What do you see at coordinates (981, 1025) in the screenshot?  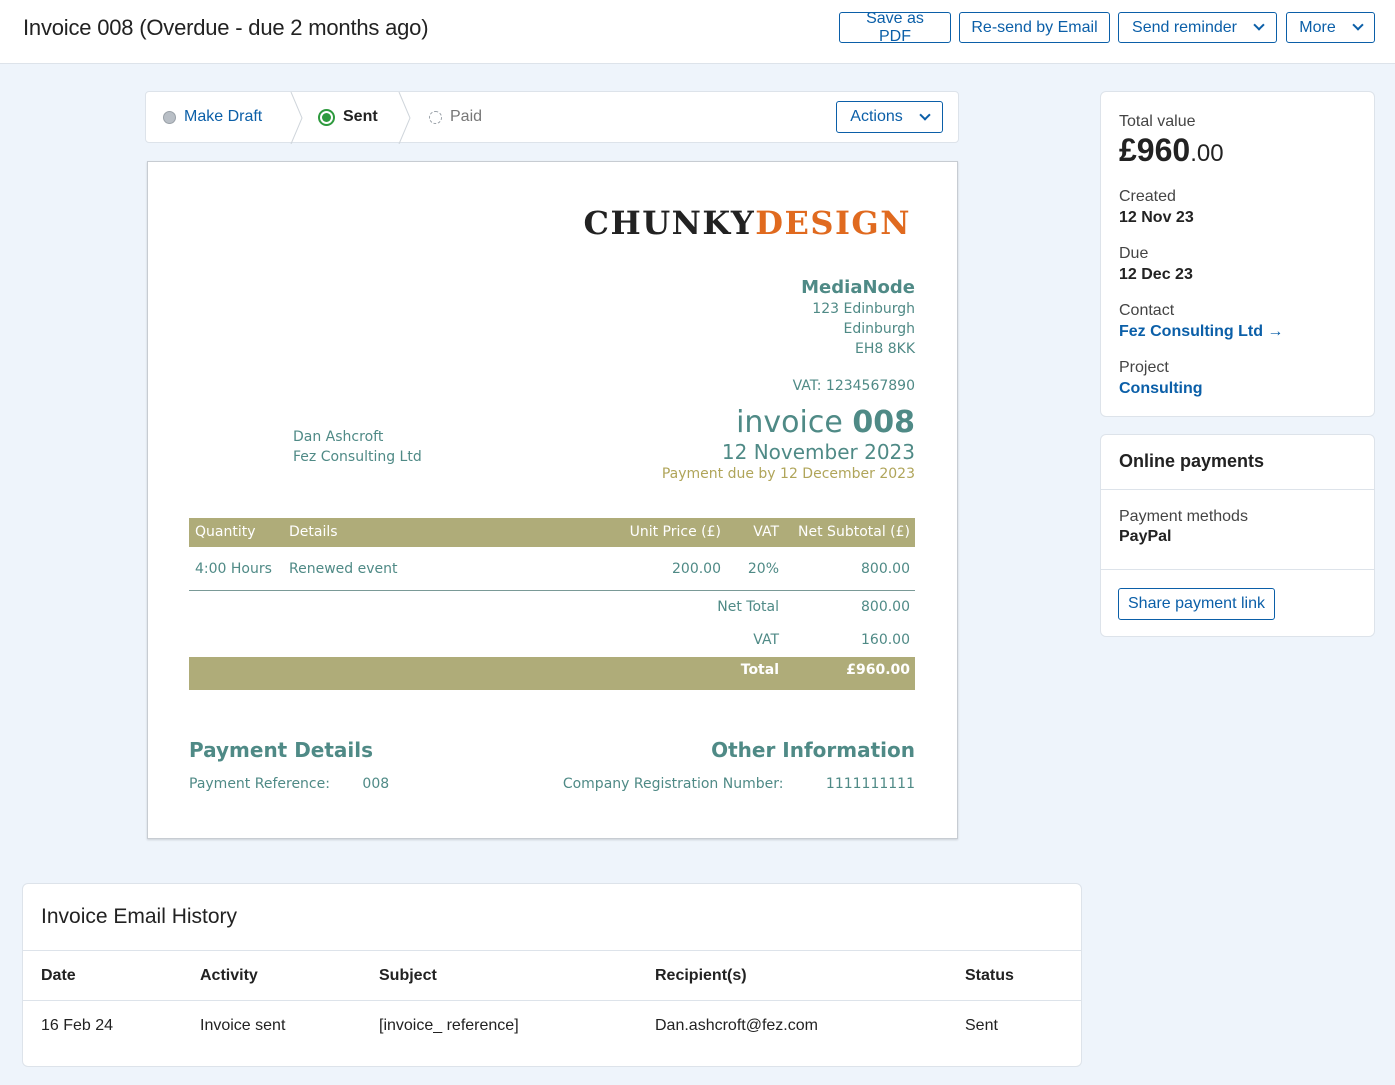 I see `row-status: Sent` at bounding box center [981, 1025].